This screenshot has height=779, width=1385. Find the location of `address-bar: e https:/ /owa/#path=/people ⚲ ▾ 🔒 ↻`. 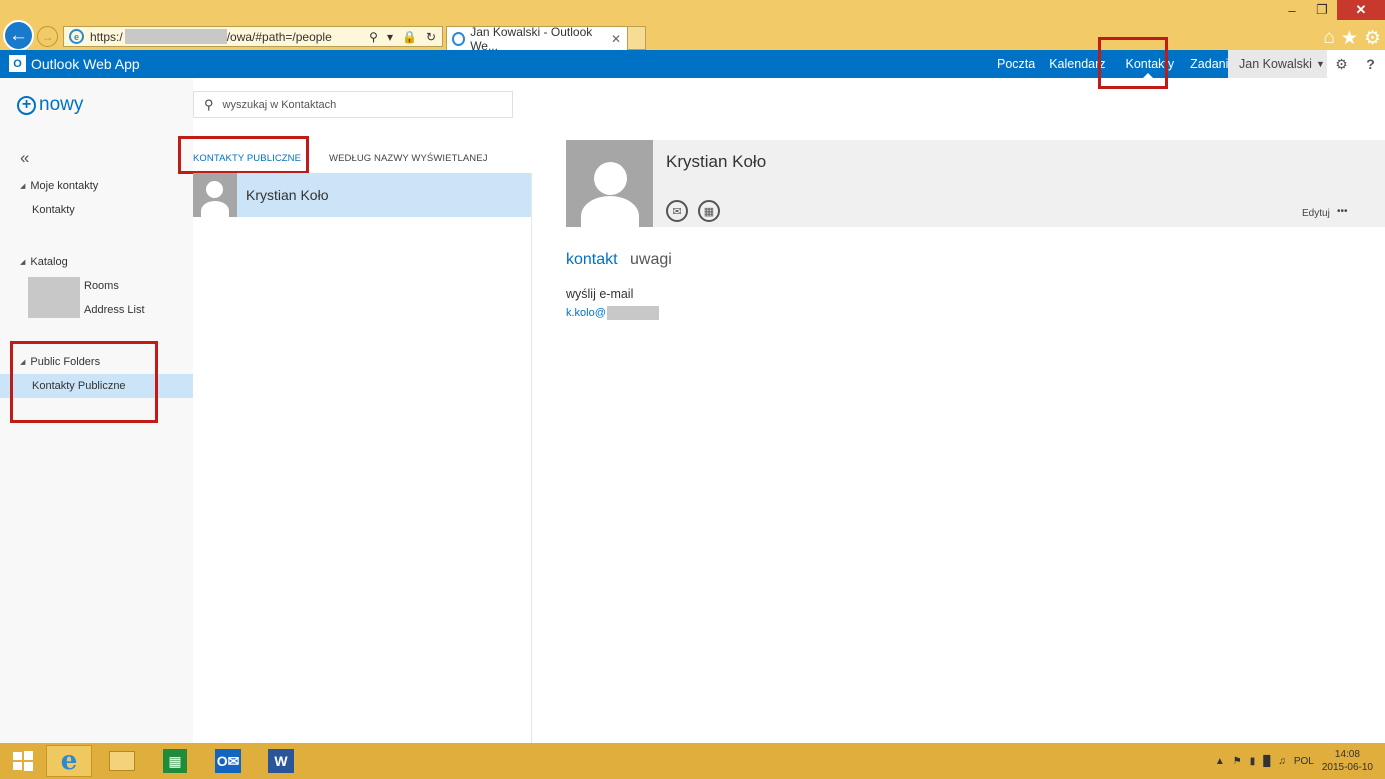

address-bar: e https:/ /owa/#path=/people ⚲ ▾ 🔒 ↻ is located at coordinates (253, 36).